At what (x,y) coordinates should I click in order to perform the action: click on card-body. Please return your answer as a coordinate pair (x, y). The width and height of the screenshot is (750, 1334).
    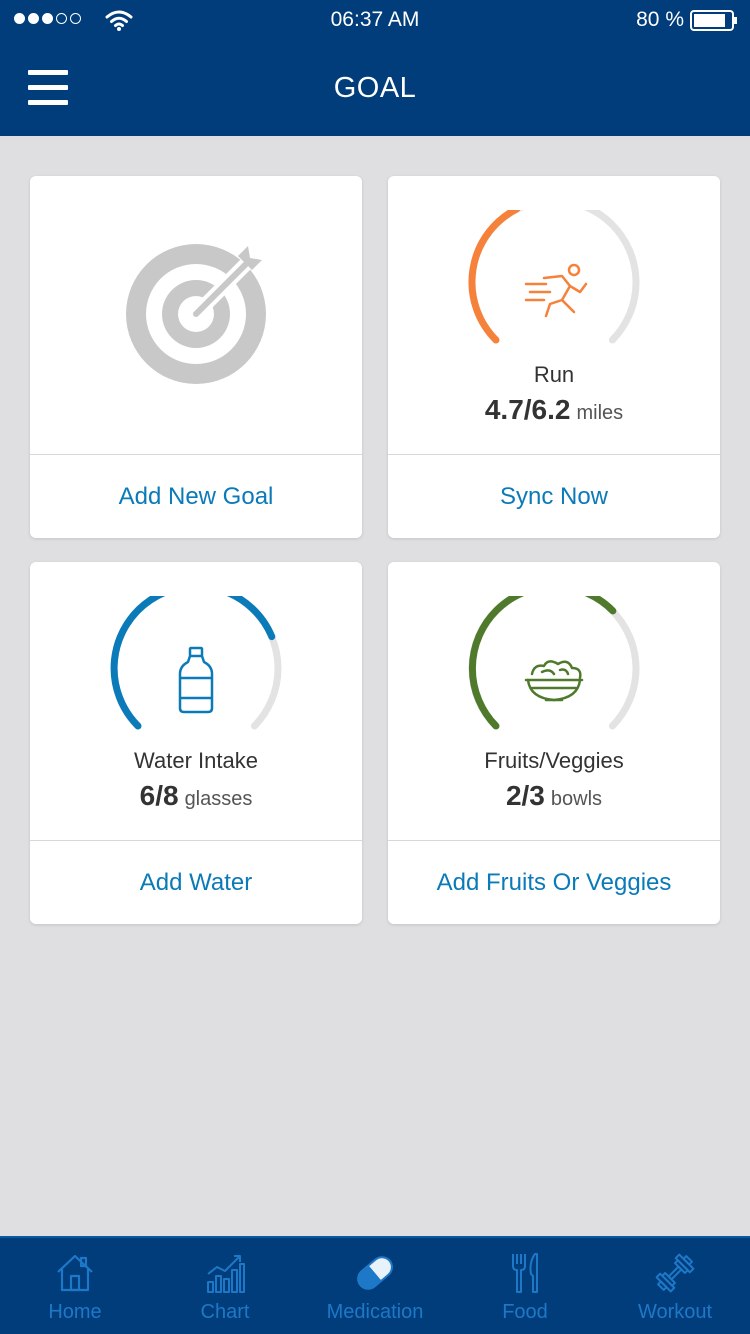
    Looking at the image, I should click on (196, 315).